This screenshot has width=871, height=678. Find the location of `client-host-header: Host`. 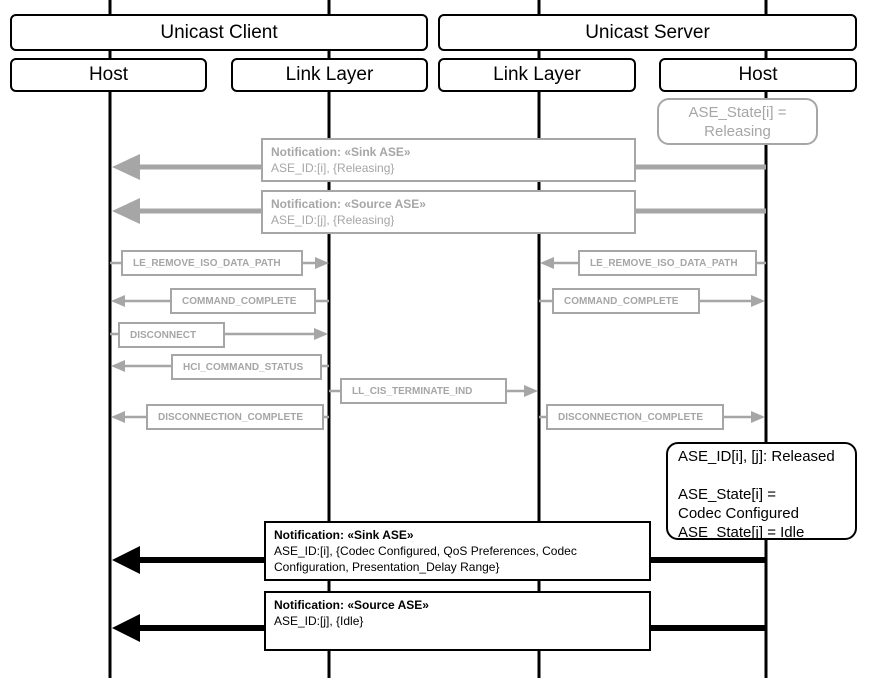

client-host-header: Host is located at coordinates (108, 75).